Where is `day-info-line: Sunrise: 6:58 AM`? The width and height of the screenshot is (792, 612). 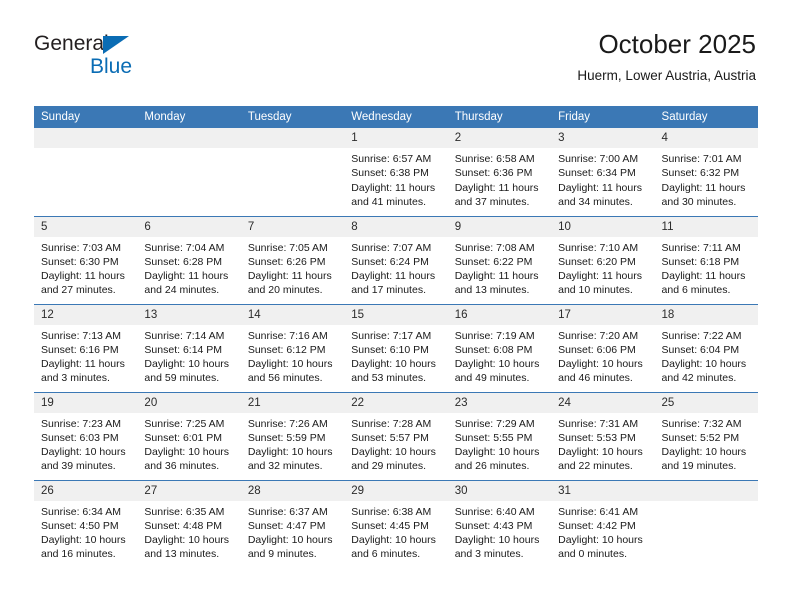 day-info-line: Sunrise: 6:58 AM is located at coordinates (494, 159).